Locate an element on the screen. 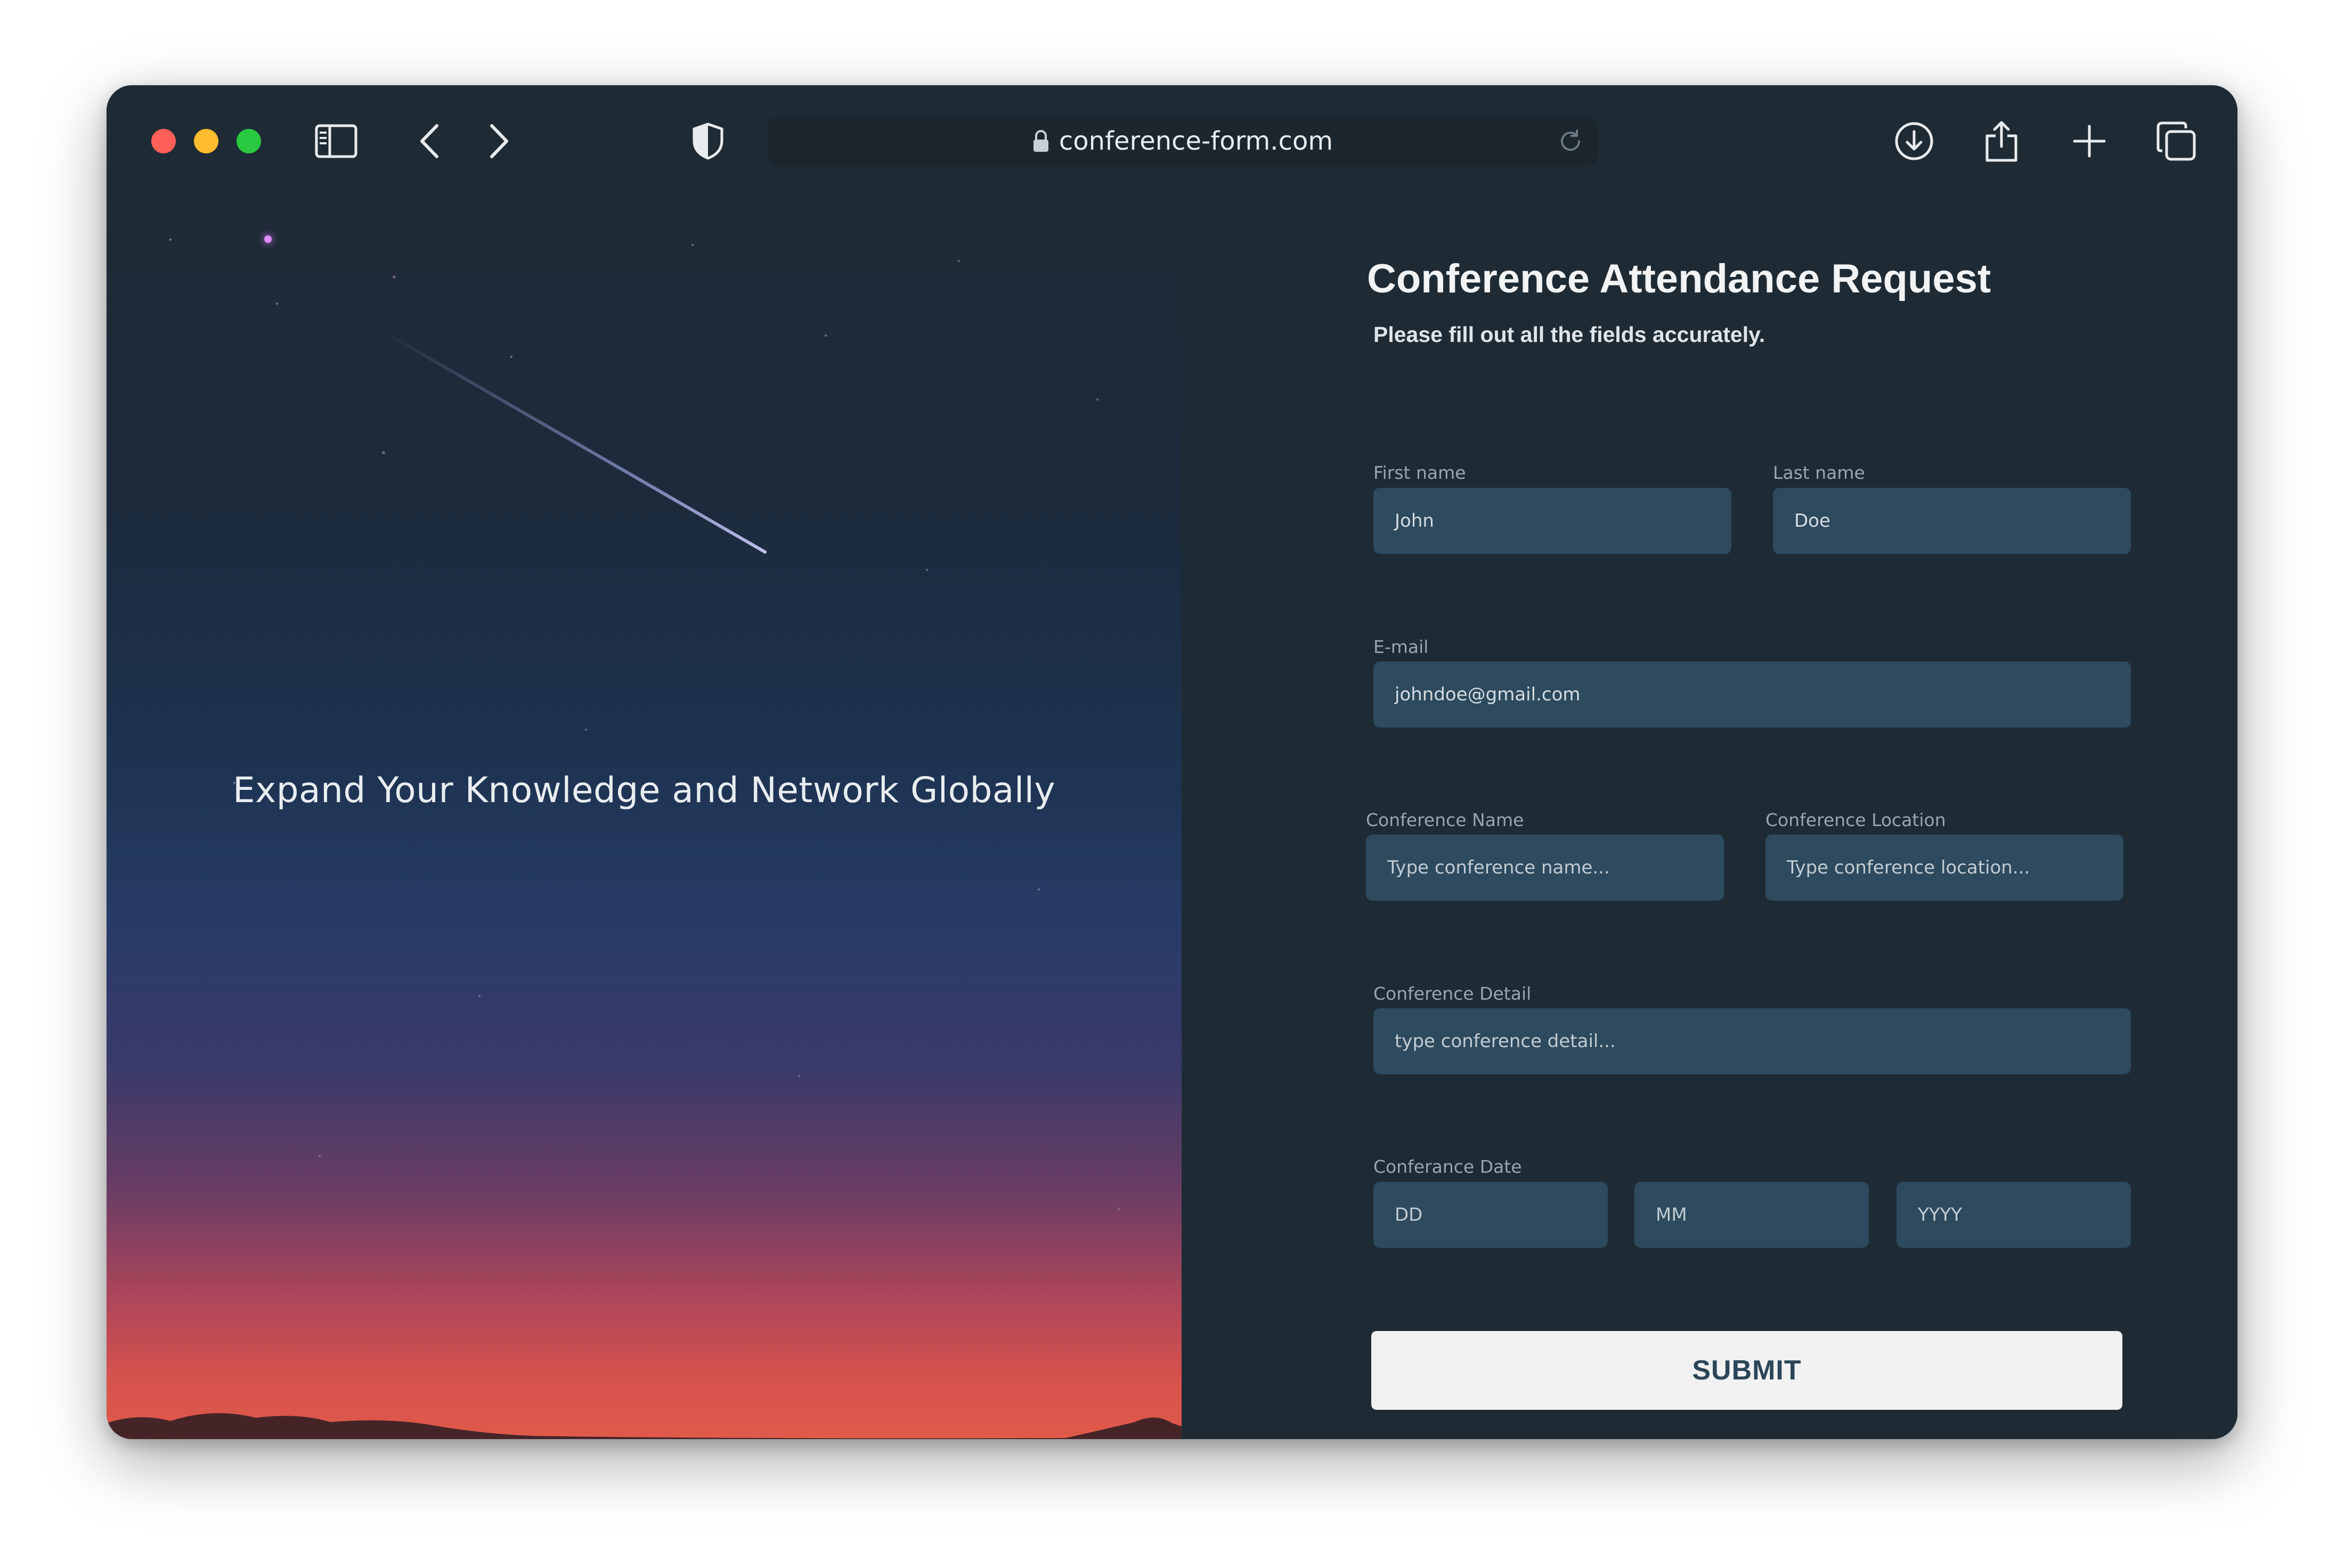 The width and height of the screenshot is (2344, 1568). bright-star is located at coordinates (268, 239).